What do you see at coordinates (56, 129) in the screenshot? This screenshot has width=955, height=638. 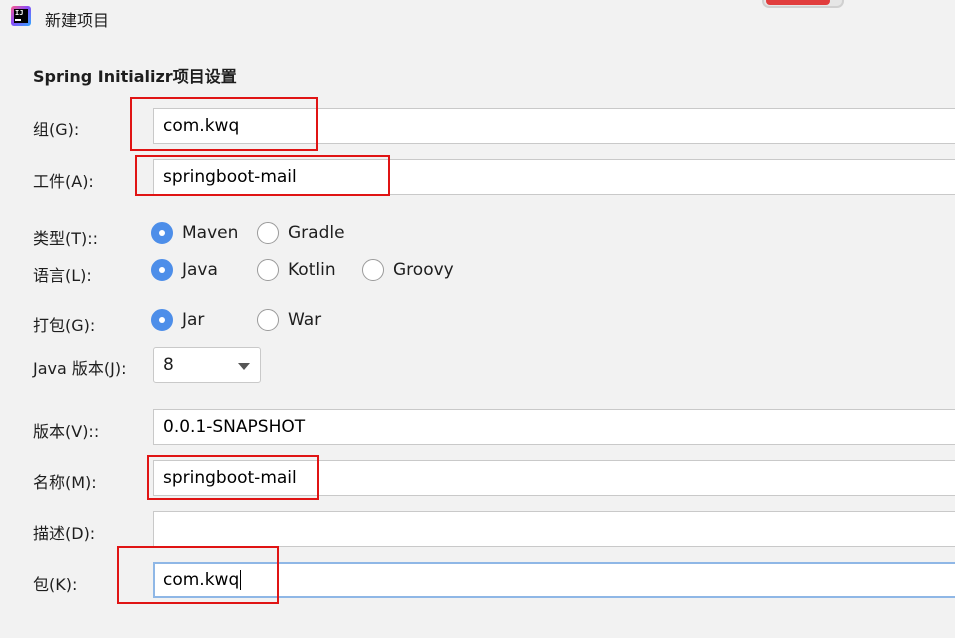 I see `group-label: 组(G):` at bounding box center [56, 129].